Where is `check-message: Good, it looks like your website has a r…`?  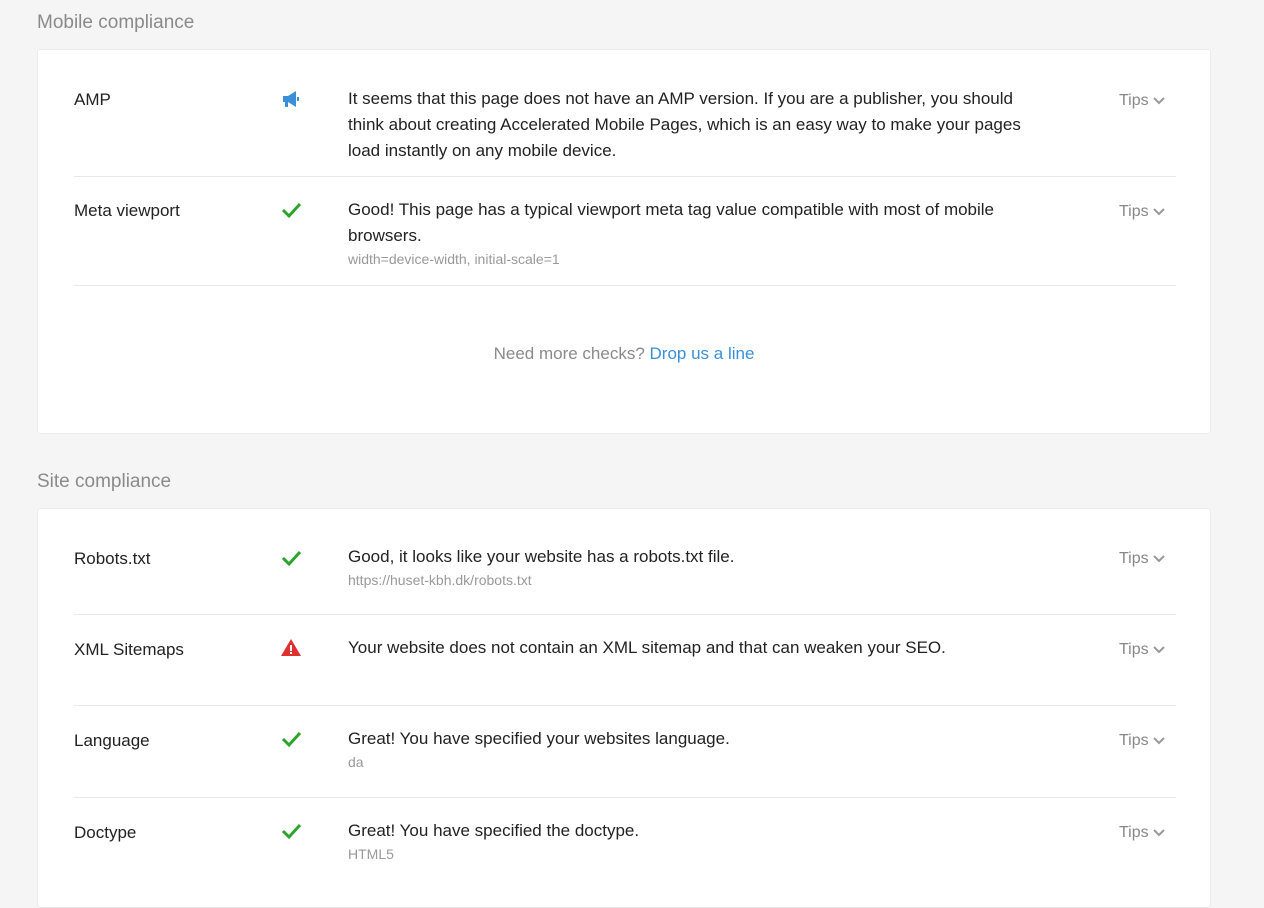
check-message: Good, it looks like your website has a r… is located at coordinates (698, 567).